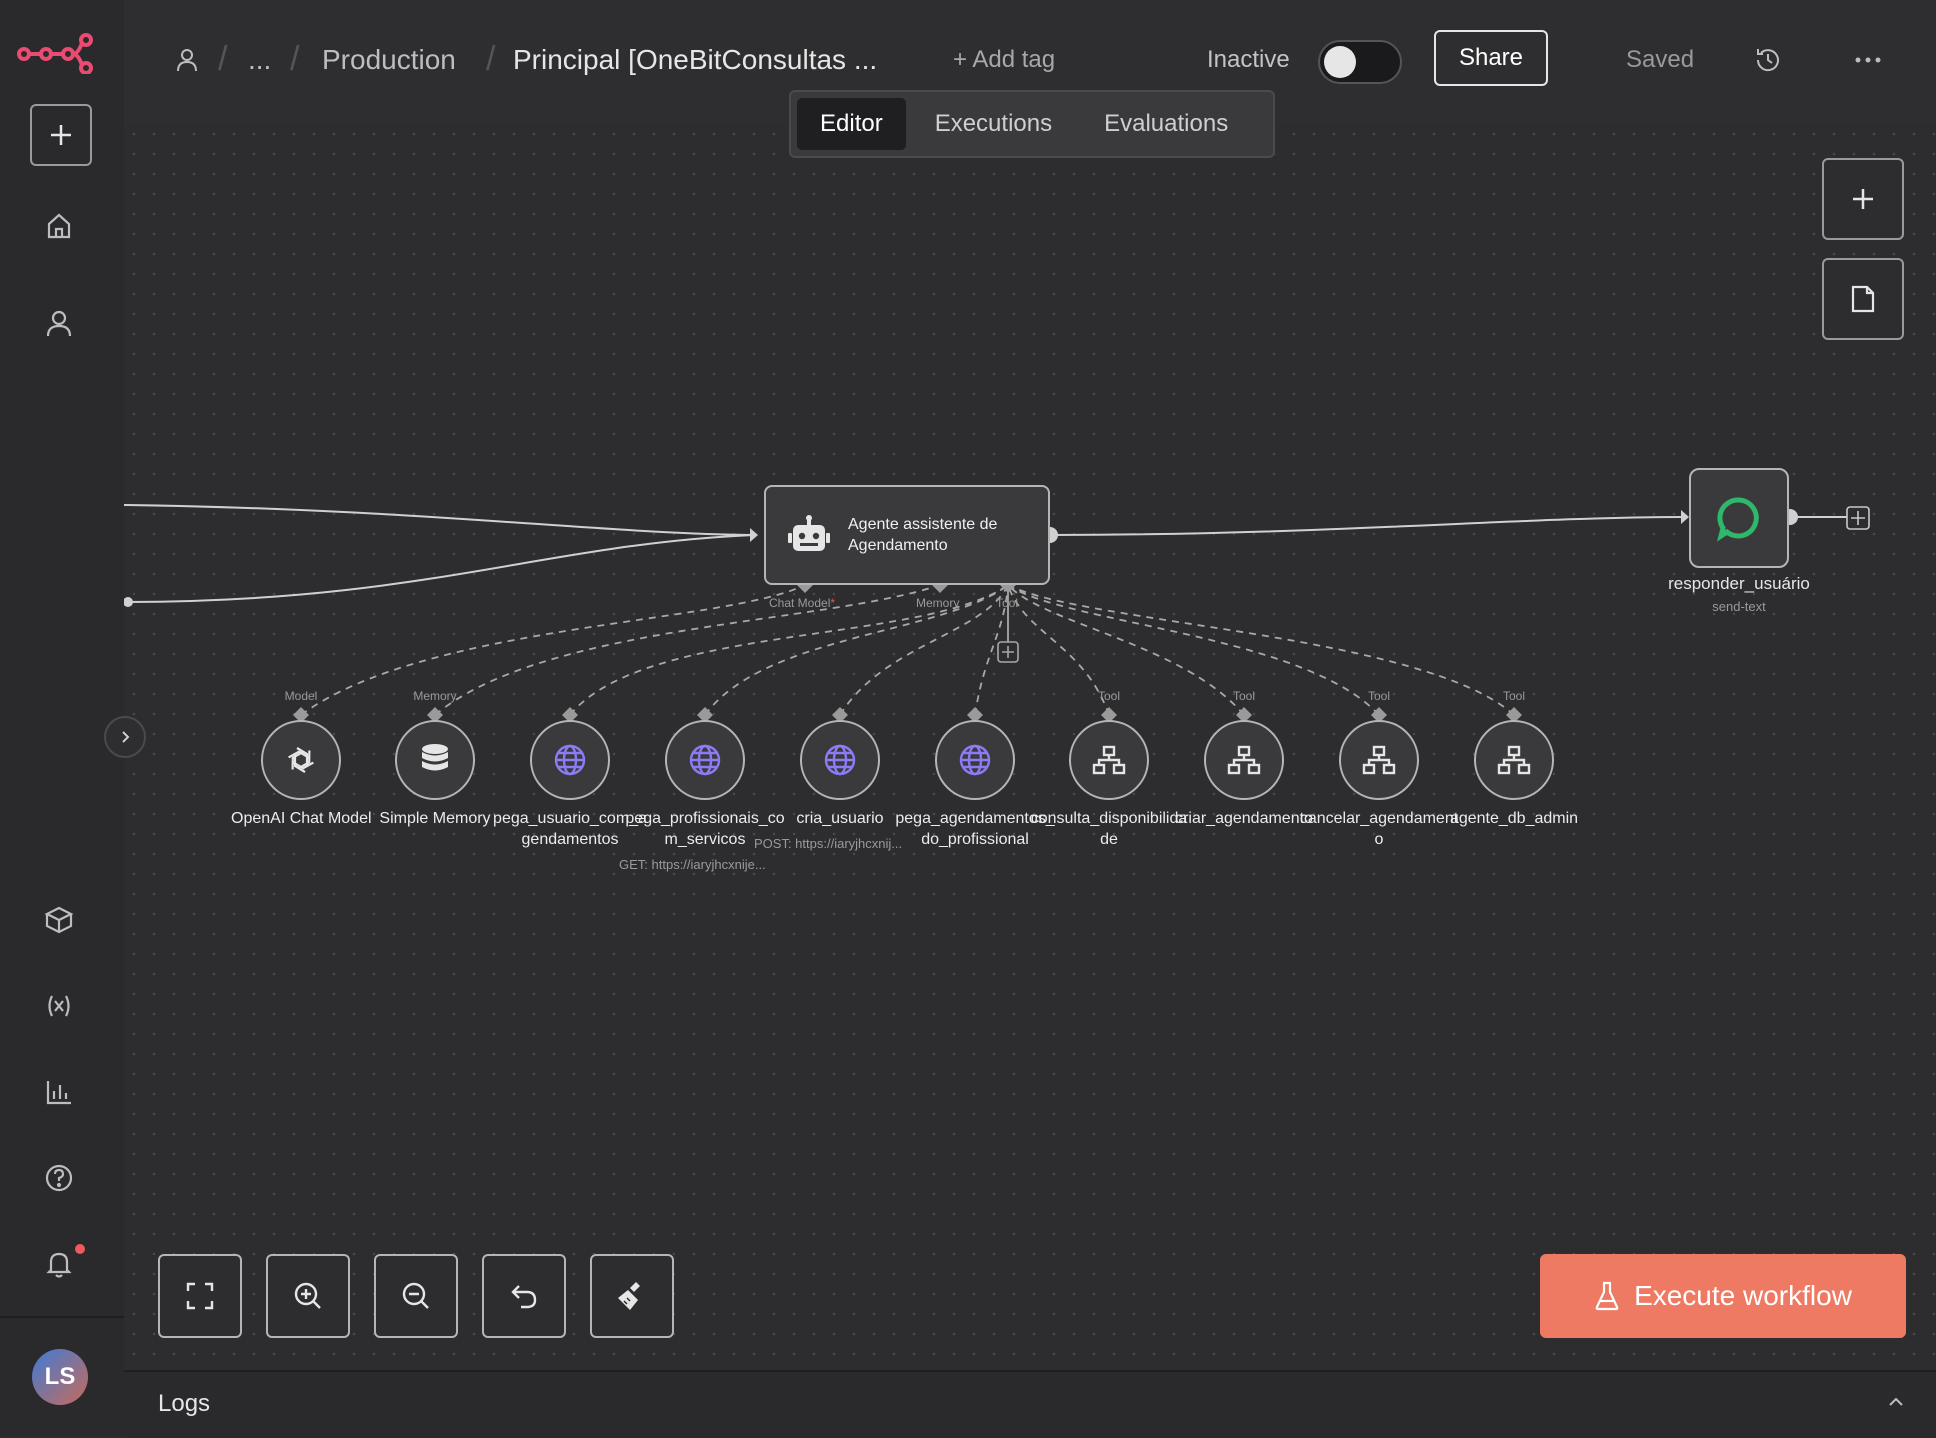 The height and width of the screenshot is (1438, 1936). What do you see at coordinates (1248, 59) in the screenshot?
I see `active-status-label: Inactive` at bounding box center [1248, 59].